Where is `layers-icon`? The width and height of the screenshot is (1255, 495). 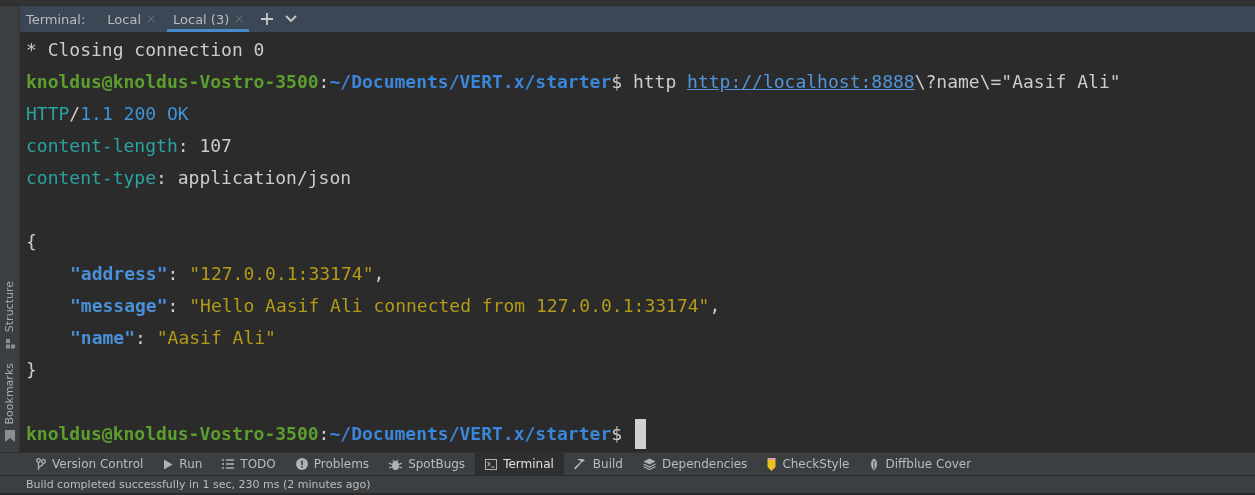
layers-icon is located at coordinates (649, 464).